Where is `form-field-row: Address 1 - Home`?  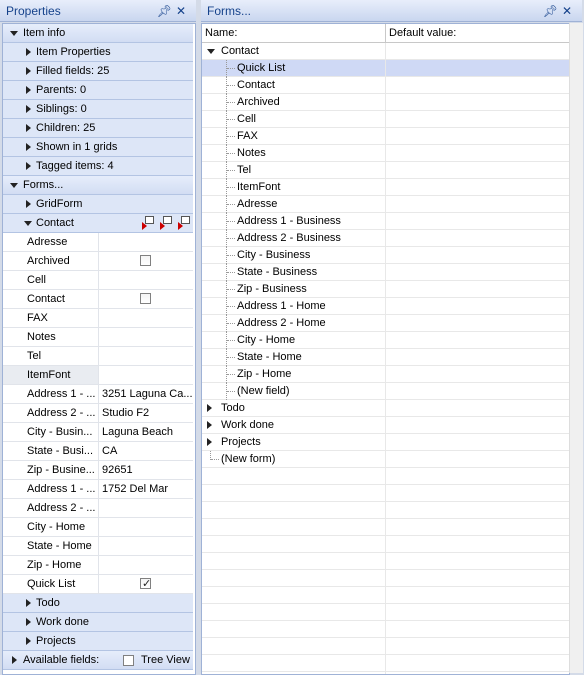
form-field-row: Address 1 - Home is located at coordinates (385, 306).